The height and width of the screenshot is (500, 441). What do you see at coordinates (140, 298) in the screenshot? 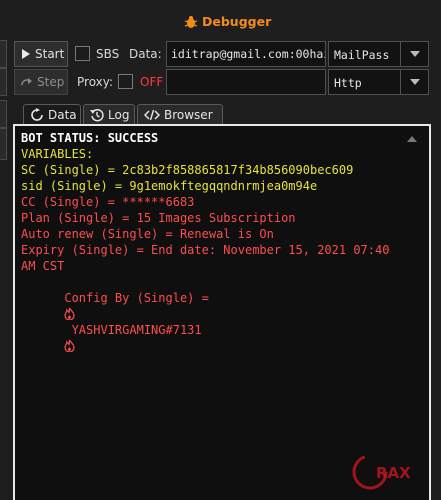
I see `config-line-prefix: Config By (Single) =` at bounding box center [140, 298].